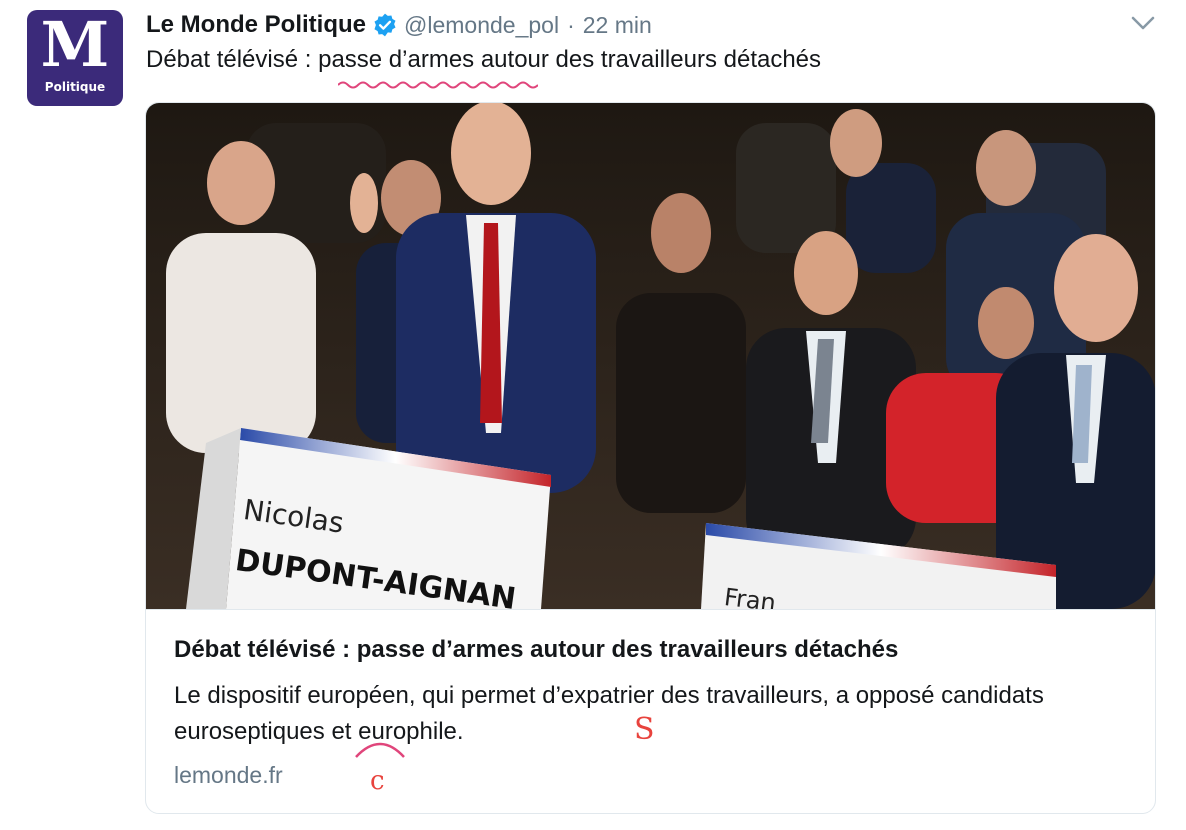  I want to click on tweet-header: Le Monde Politique @lemonde_pol · 22 min, so click(399, 25).